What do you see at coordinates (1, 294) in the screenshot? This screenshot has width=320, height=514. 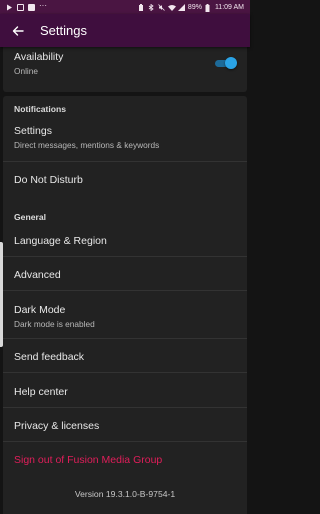 I see `scroll-indicator` at bounding box center [1, 294].